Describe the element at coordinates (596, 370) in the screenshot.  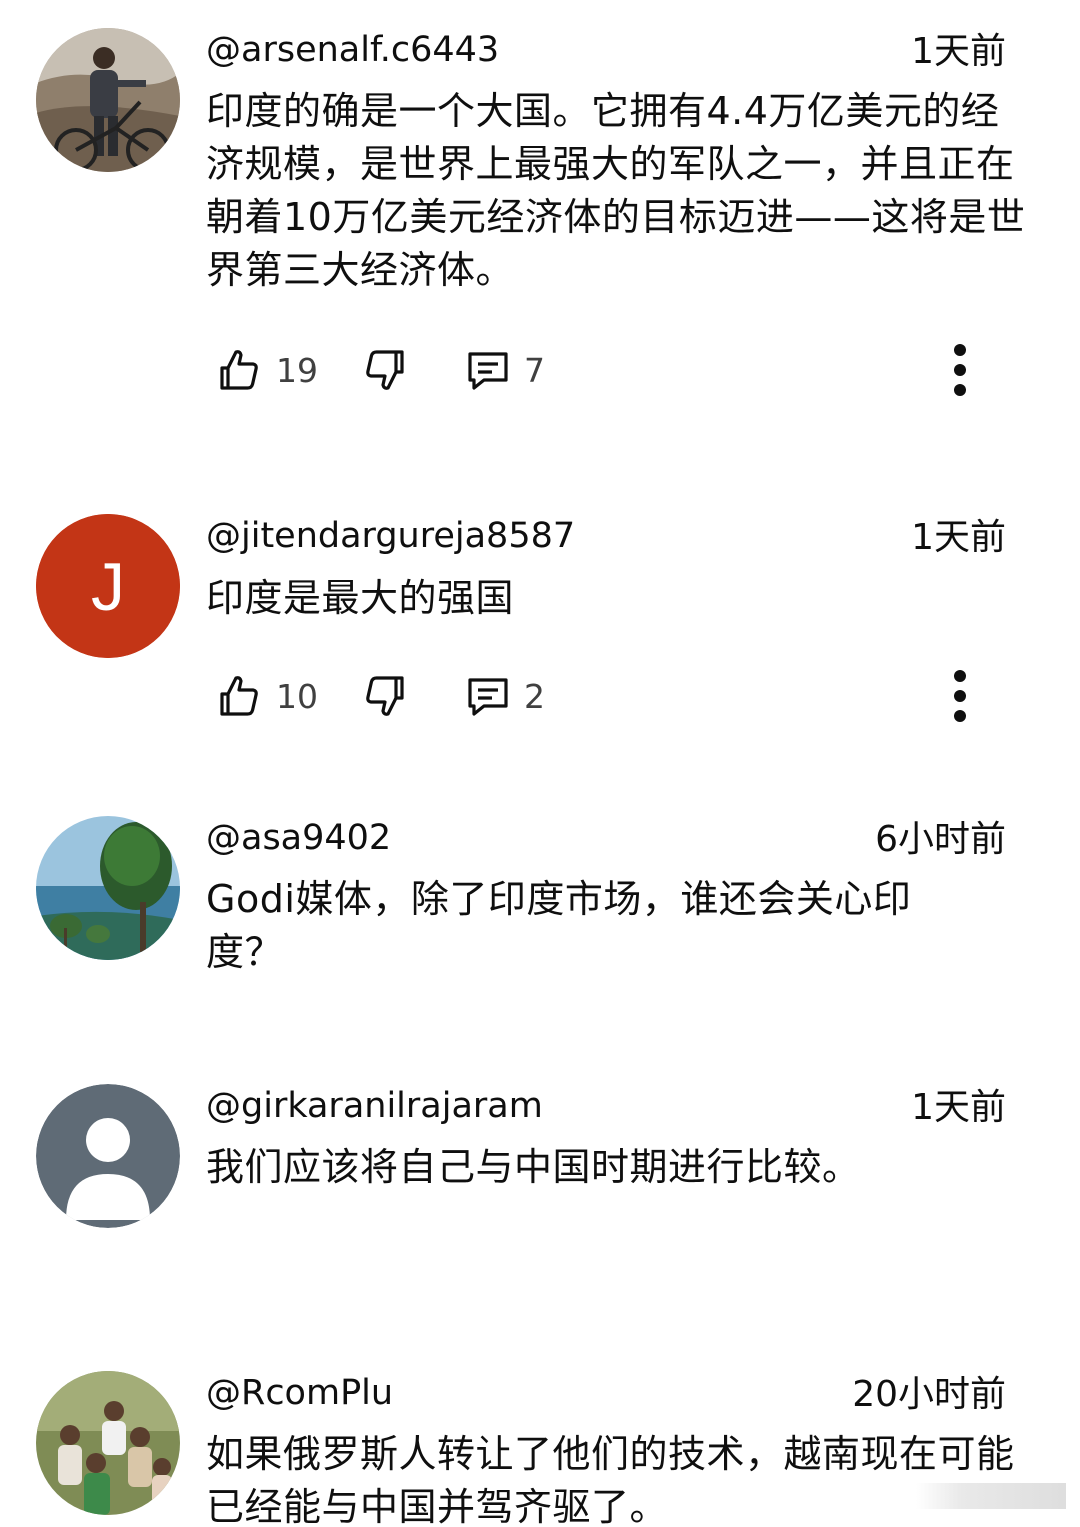
I see `comment-actions: 19 7` at that location.